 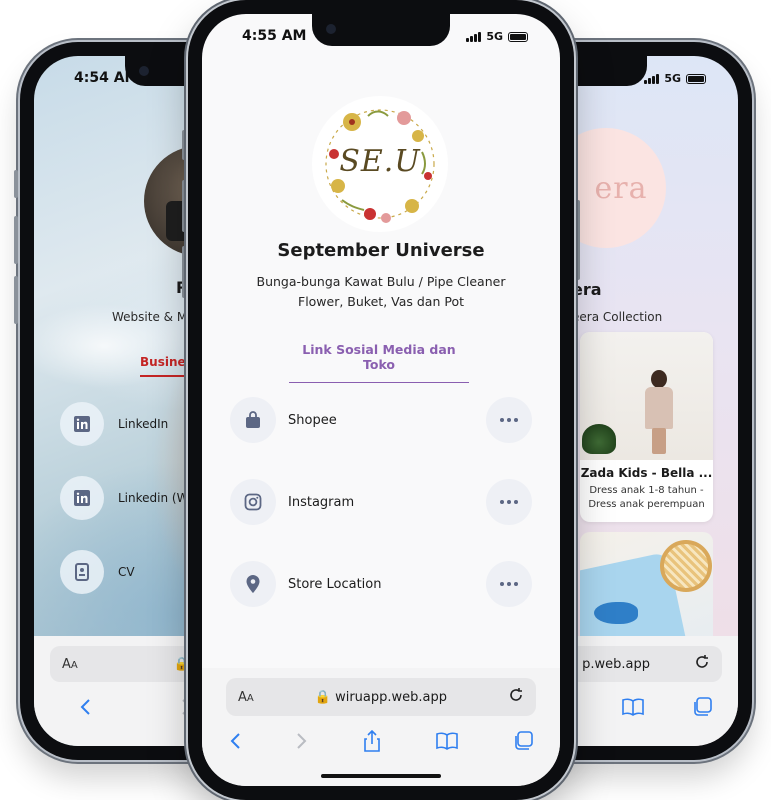 I want to click on product-image, so click(x=646, y=396).